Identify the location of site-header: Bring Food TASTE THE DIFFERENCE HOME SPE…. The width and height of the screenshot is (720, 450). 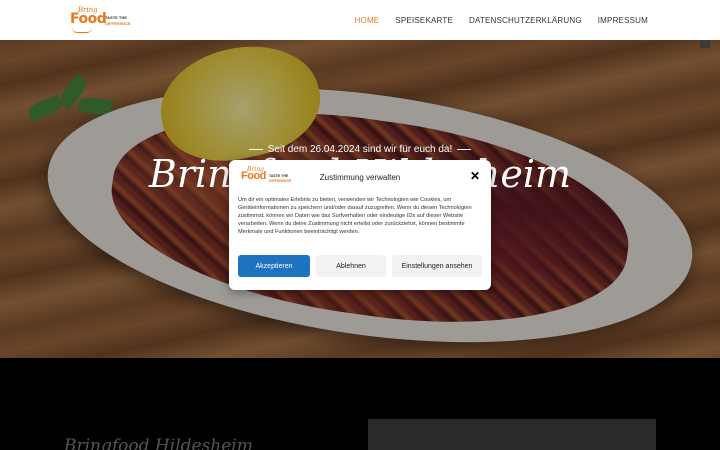
(360, 20).